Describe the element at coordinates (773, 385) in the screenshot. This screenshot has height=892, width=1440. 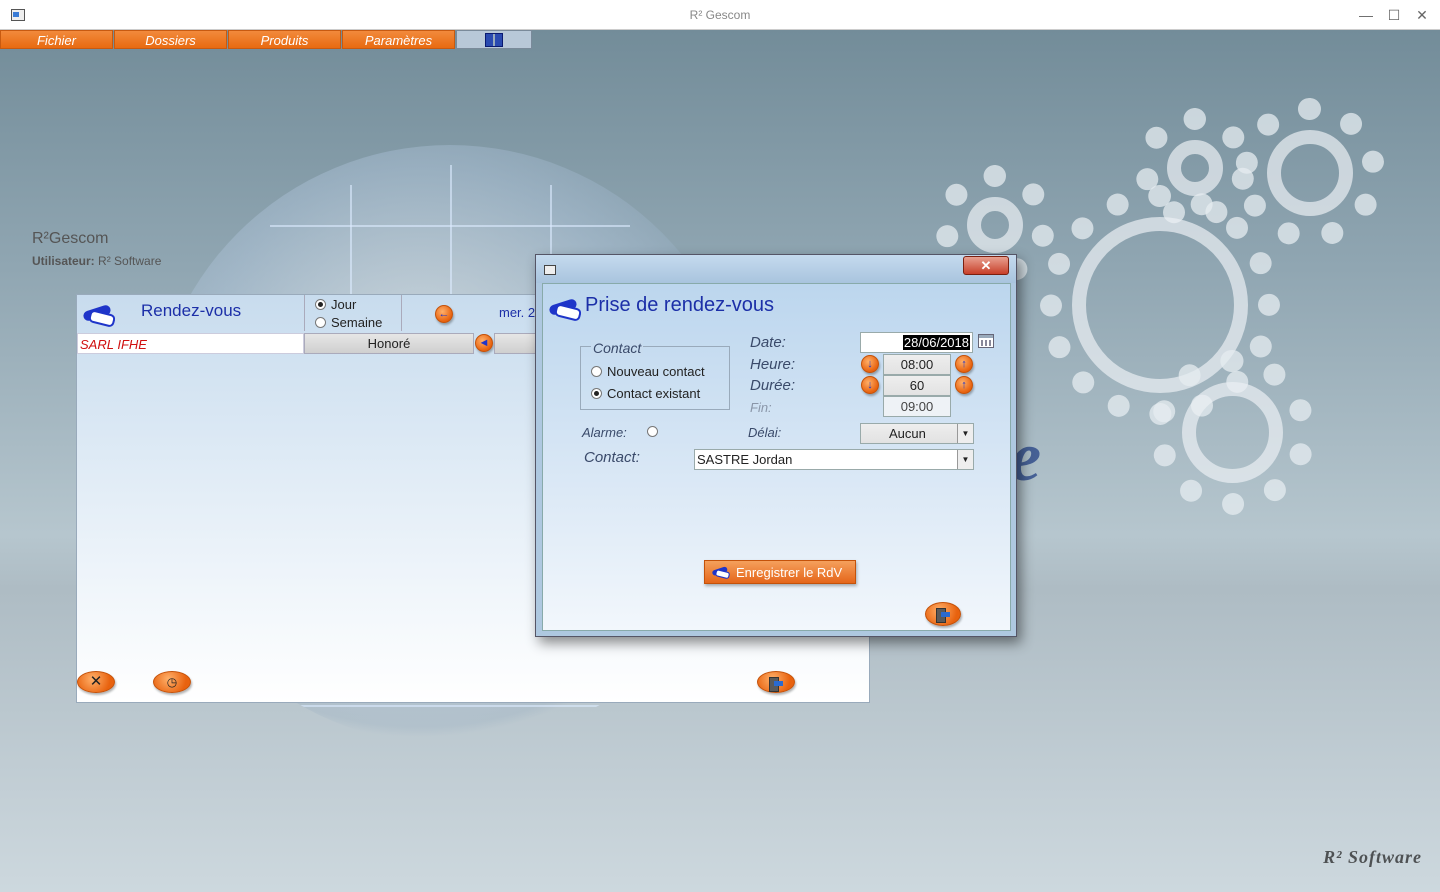
I see `duree-label: Durée:` at that location.